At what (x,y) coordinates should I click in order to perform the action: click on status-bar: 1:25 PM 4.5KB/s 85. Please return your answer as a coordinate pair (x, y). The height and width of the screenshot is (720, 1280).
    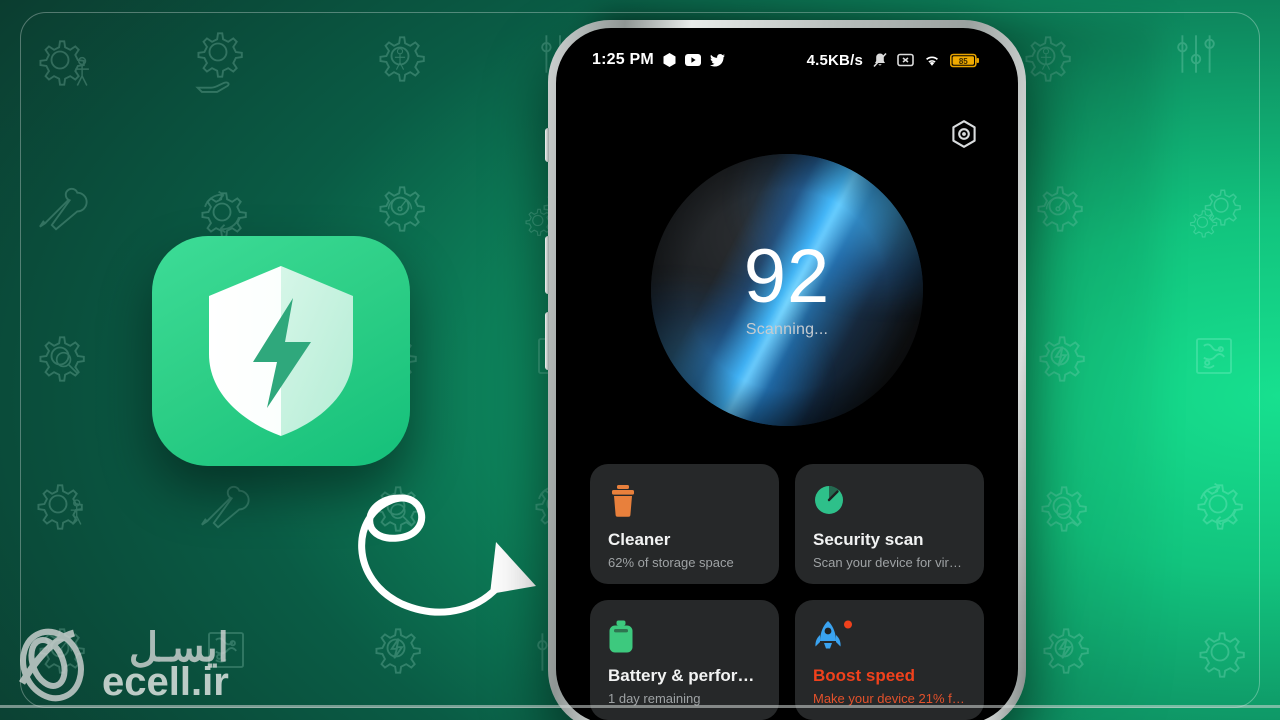
    Looking at the image, I should click on (787, 60).